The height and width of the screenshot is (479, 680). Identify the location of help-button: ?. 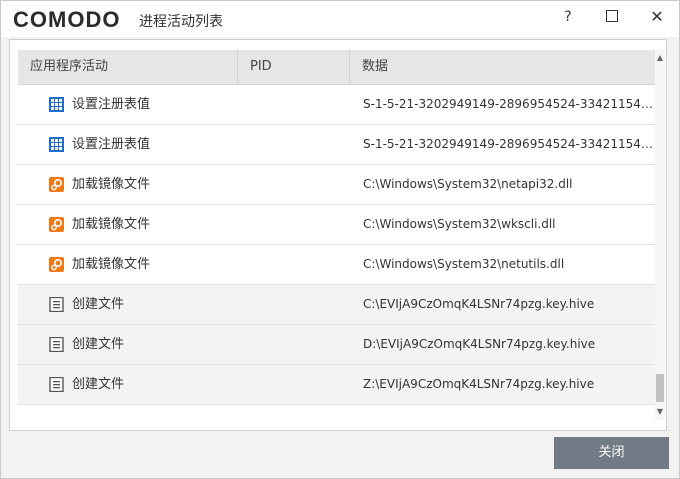
(568, 17).